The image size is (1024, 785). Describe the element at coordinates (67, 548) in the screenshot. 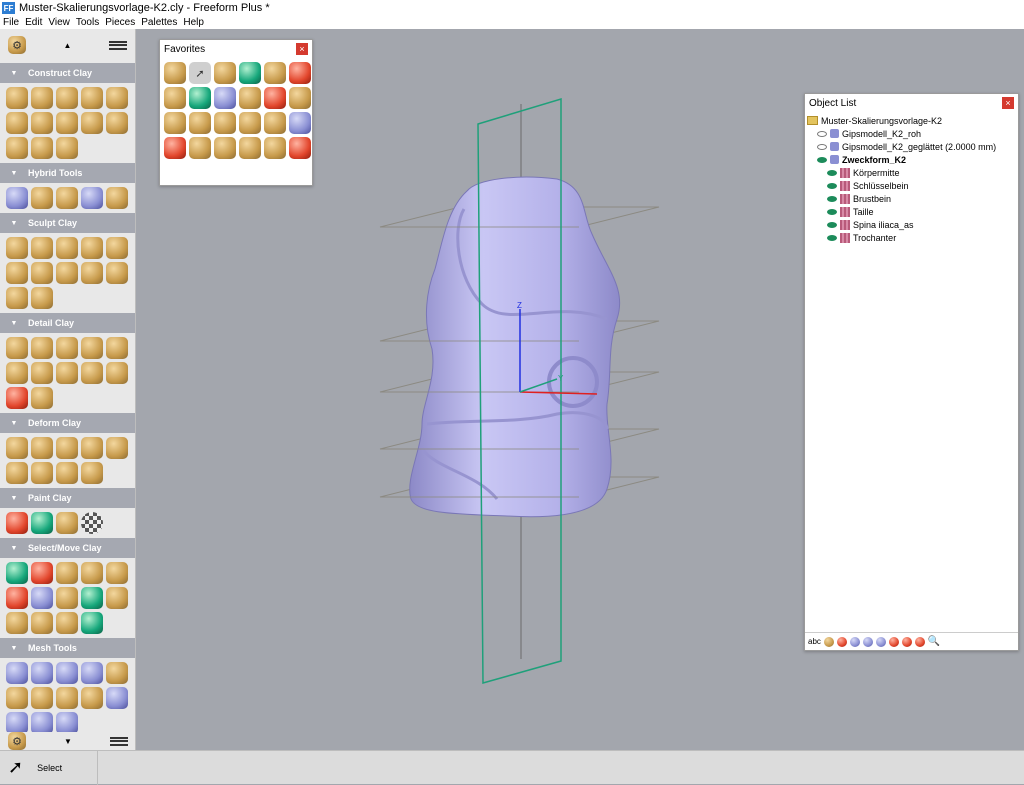

I see `section-header-6: ▼ Select/Move Clay` at that location.